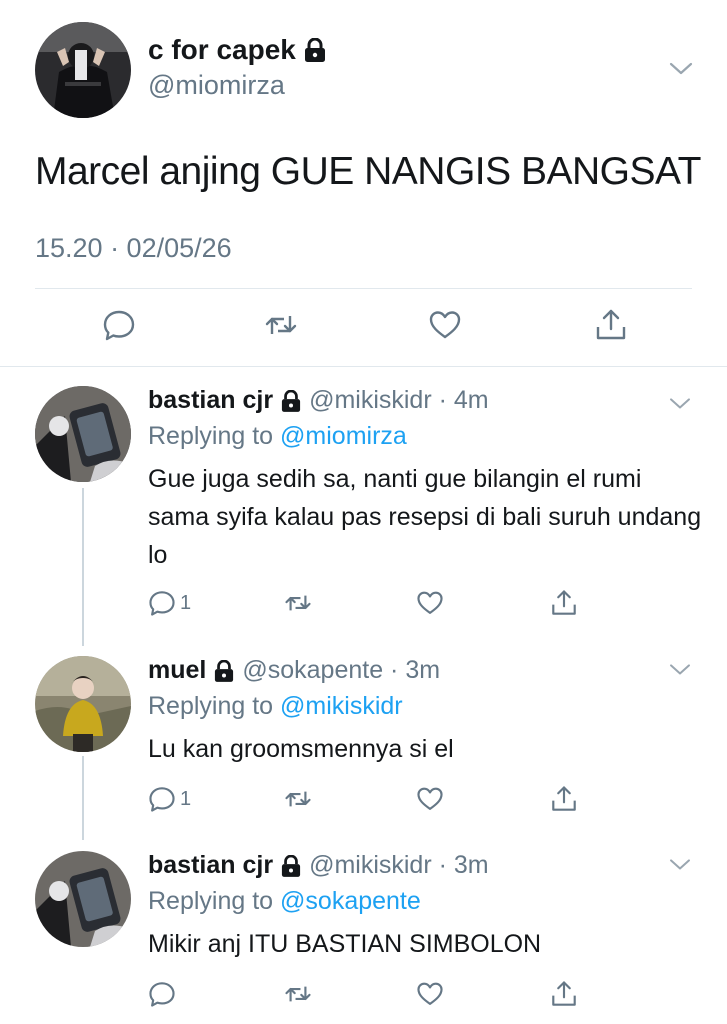 Image resolution: width=727 pixels, height=1024 pixels. Describe the element at coordinates (345, 944) in the screenshot. I see `reply-text: Mikir anj ITU BASTIAN SIMBOLON` at that location.